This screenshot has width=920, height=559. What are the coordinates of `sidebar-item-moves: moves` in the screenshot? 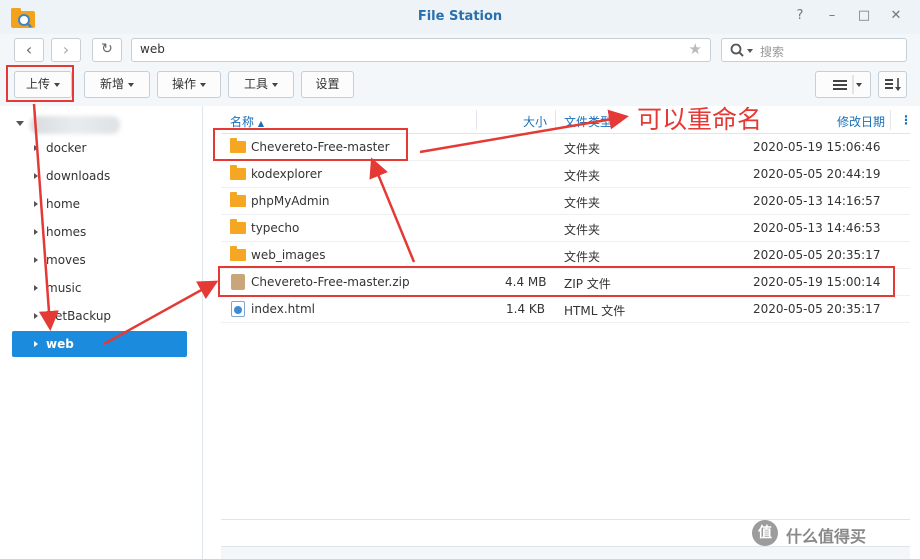 It's located at (99, 260).